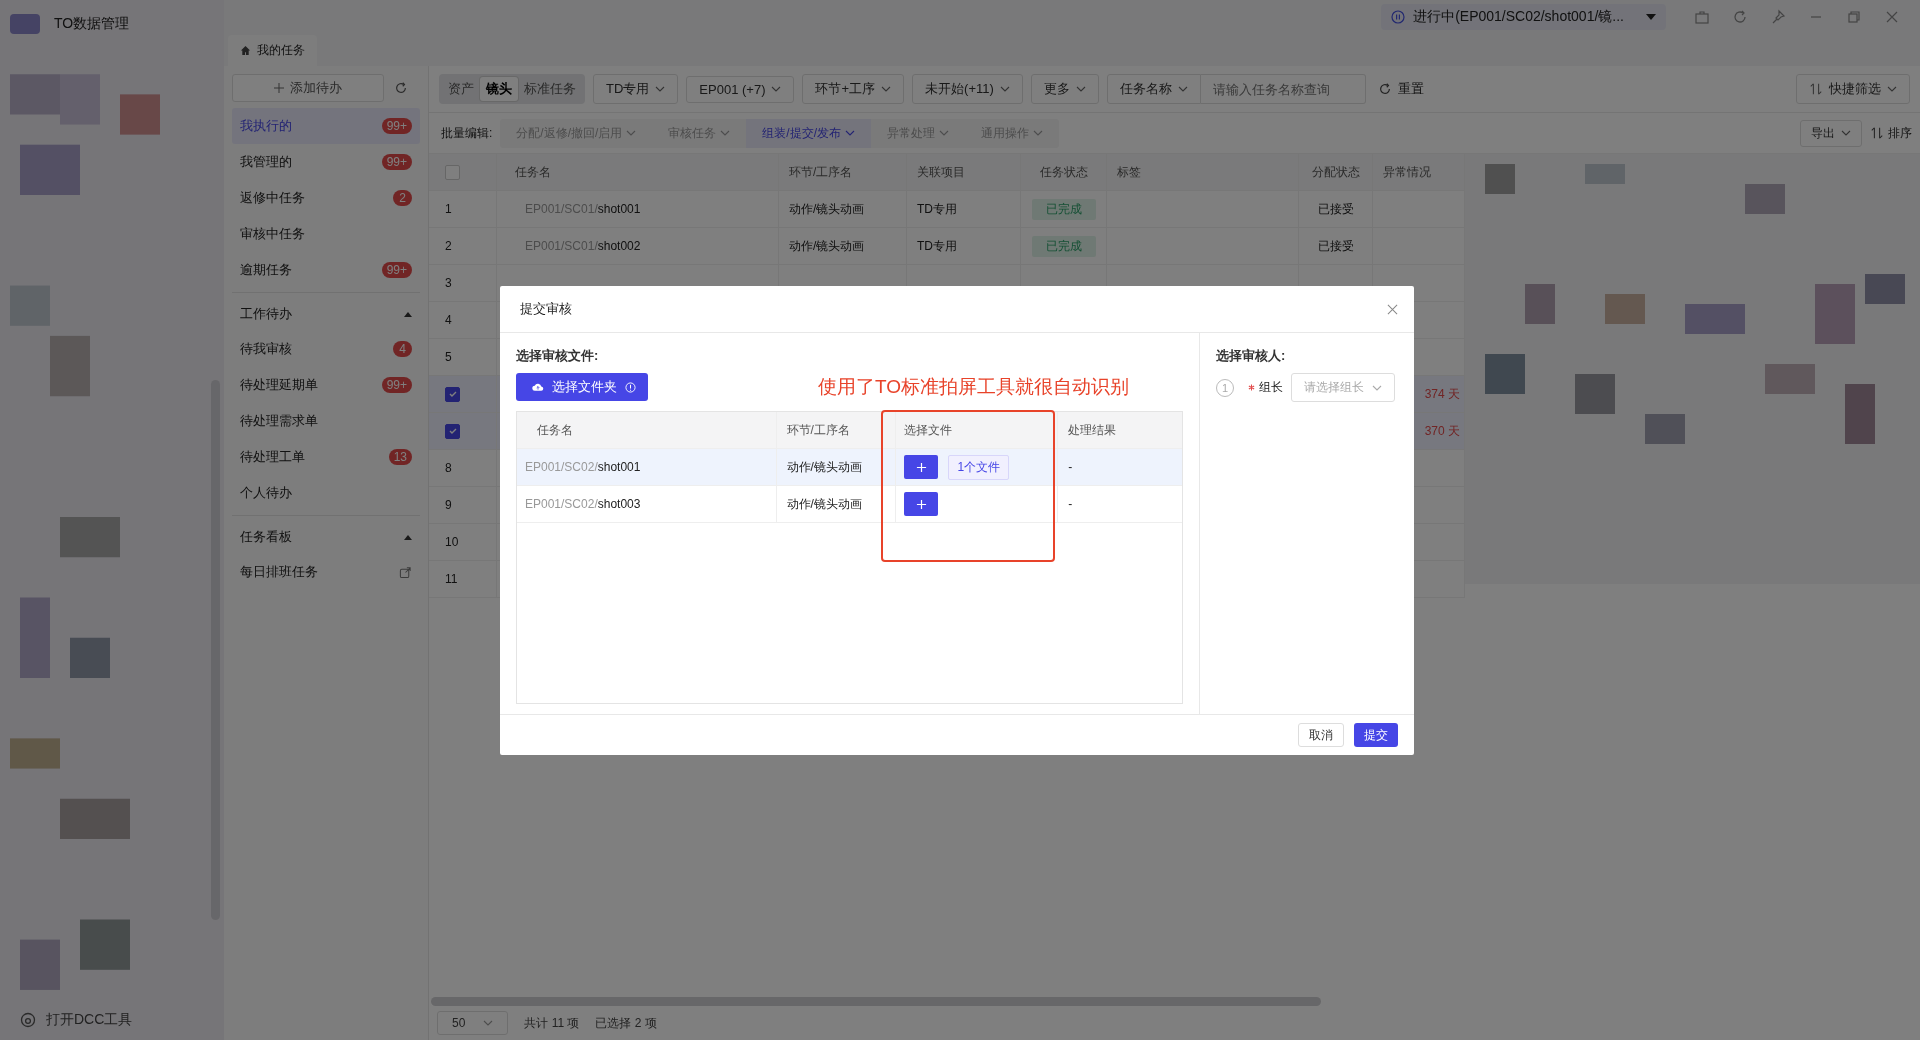  I want to click on select-folder-button: 选择文件夹, so click(582, 387).